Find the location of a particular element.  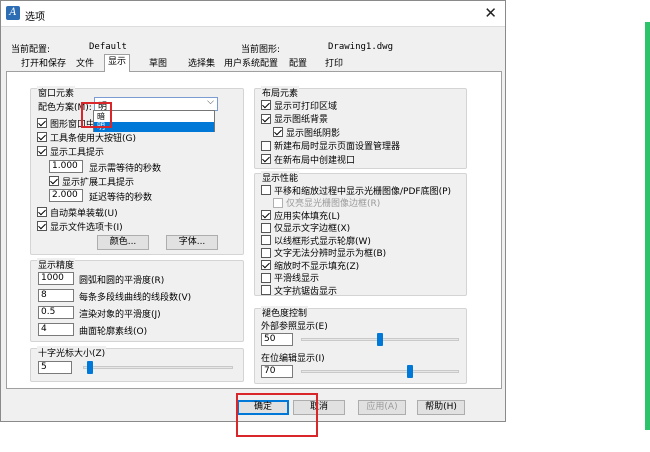

contour-lines-input: 4 is located at coordinates (56, 329).